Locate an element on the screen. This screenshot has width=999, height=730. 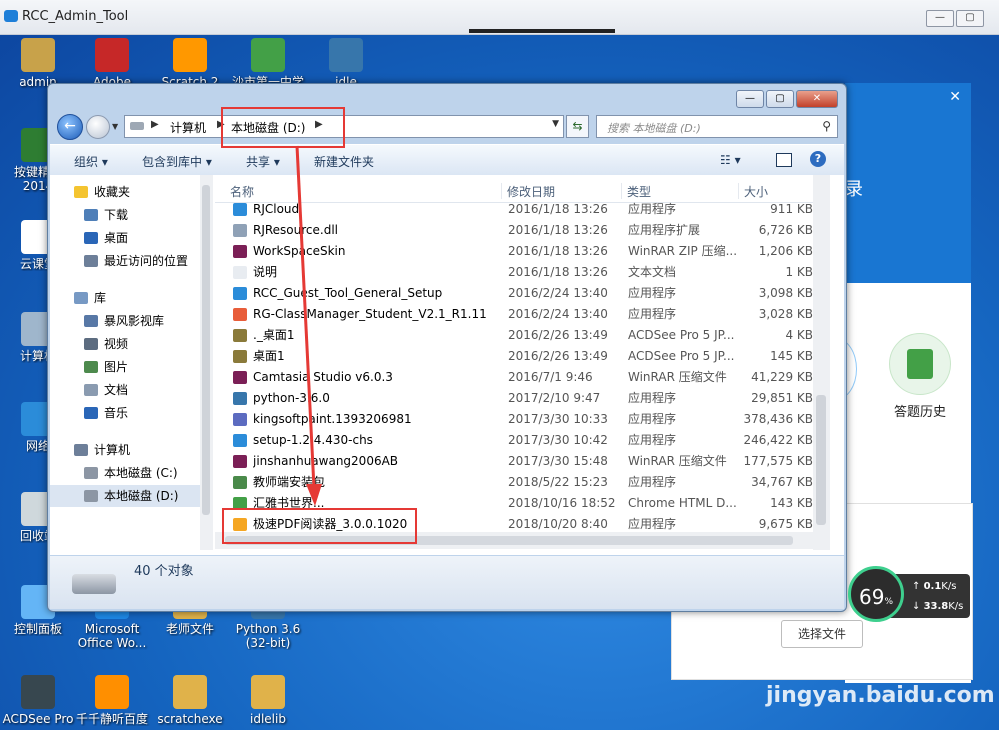
file-size: 911 KB is located at coordinates (791, 209).